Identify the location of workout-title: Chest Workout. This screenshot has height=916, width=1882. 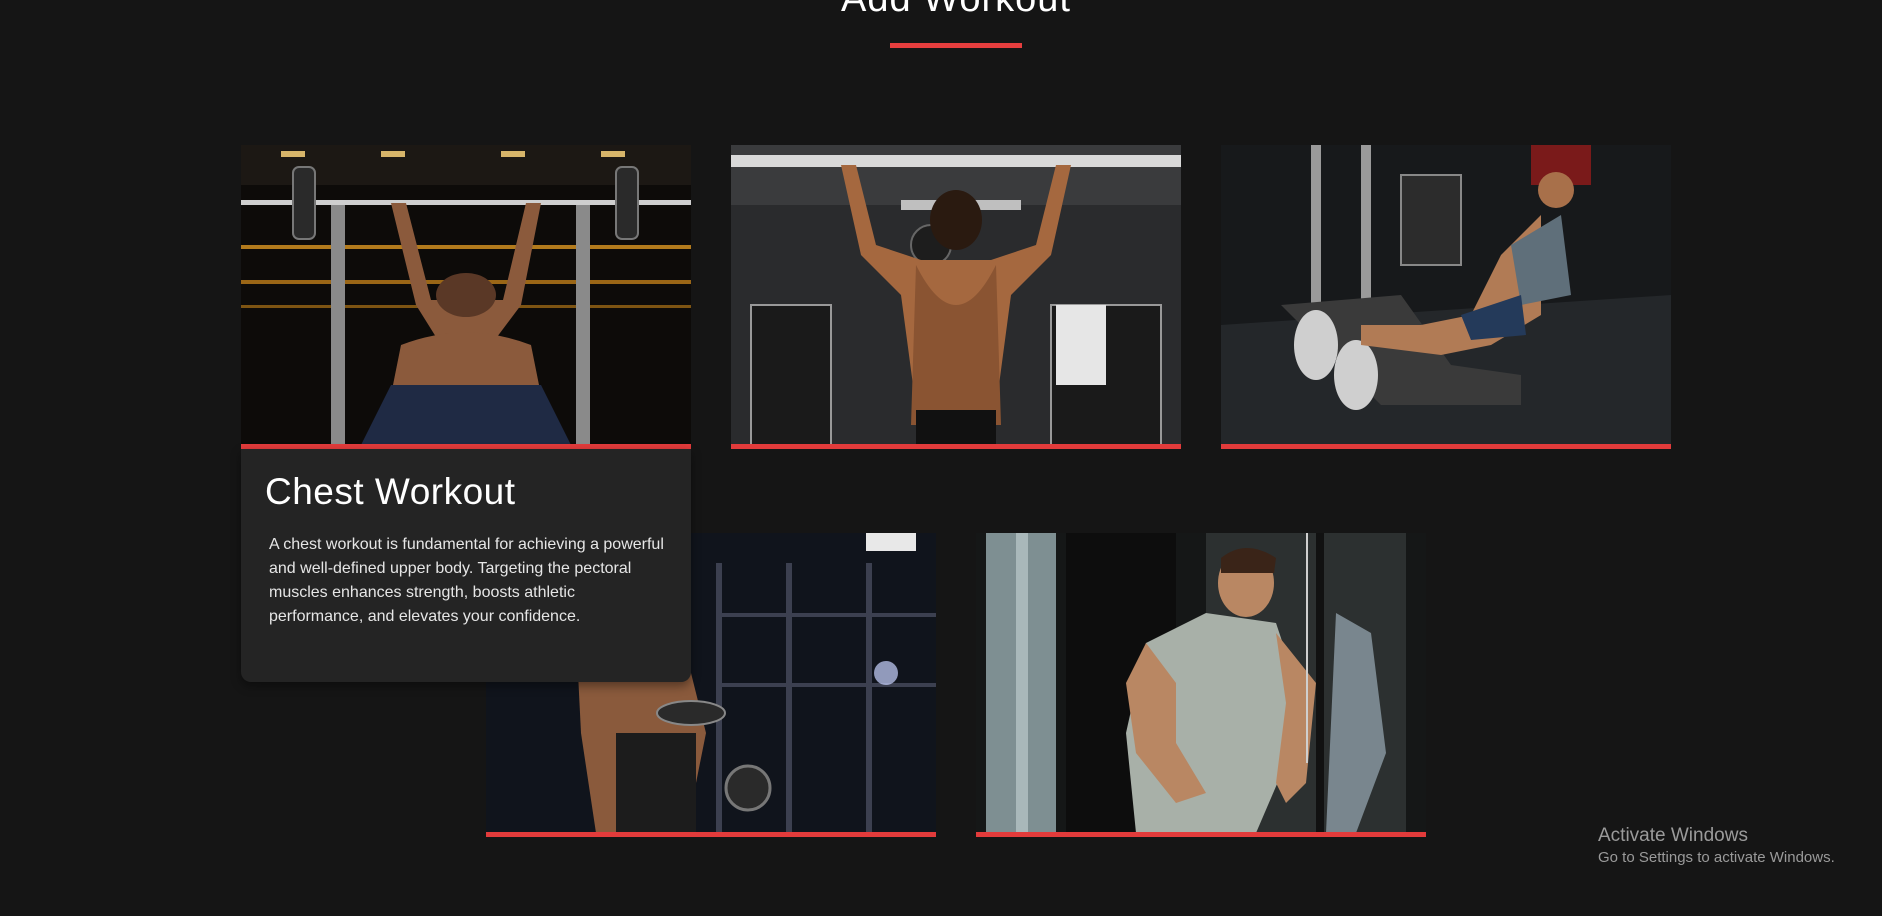
(390, 491).